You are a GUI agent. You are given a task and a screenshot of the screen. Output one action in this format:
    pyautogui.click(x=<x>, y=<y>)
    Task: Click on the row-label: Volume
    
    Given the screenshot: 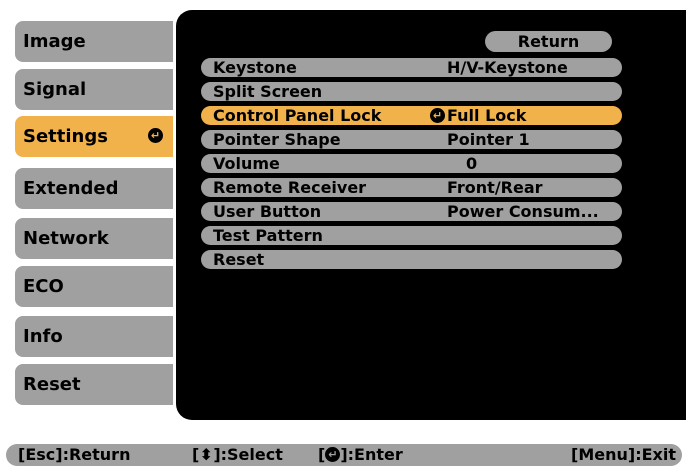 What is the action you would take?
    pyautogui.click(x=246, y=163)
    